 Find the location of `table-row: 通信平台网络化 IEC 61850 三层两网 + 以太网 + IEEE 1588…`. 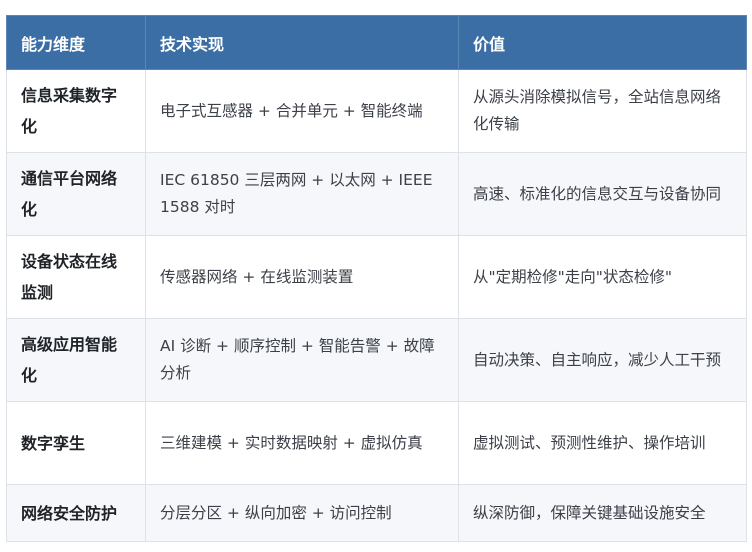

table-row: 通信平台网络化 IEC 61850 三层两网 + 以太网 + IEEE 1588… is located at coordinates (376, 194).